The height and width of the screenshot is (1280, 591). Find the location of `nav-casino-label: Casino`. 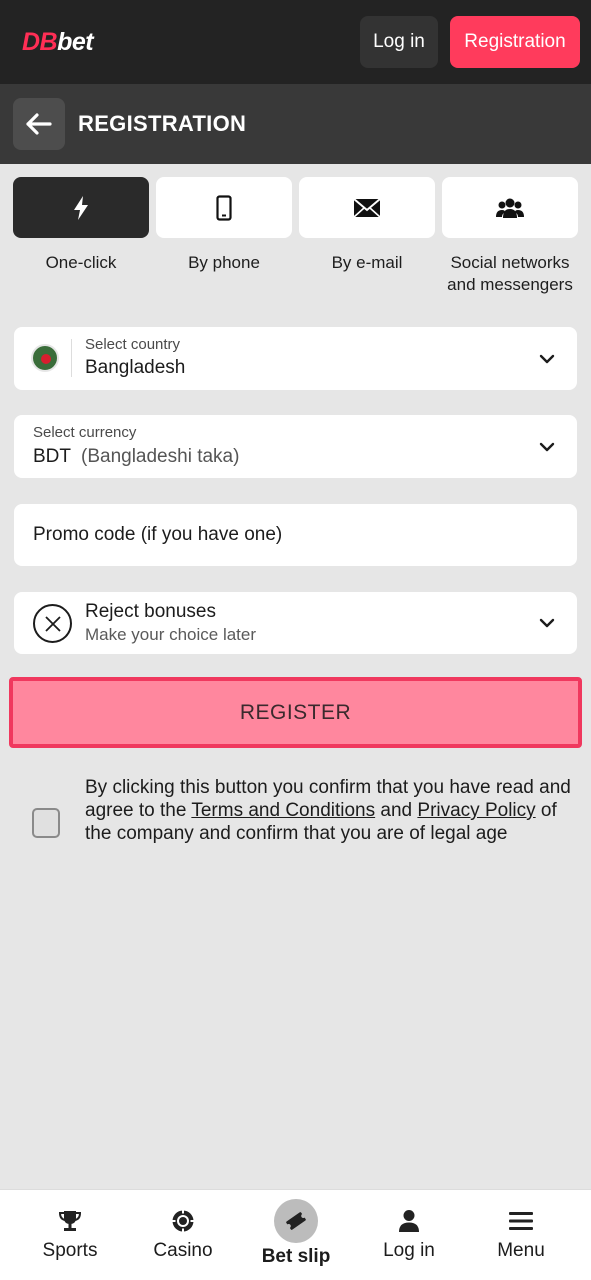

nav-casino-label: Casino is located at coordinates (183, 1250).